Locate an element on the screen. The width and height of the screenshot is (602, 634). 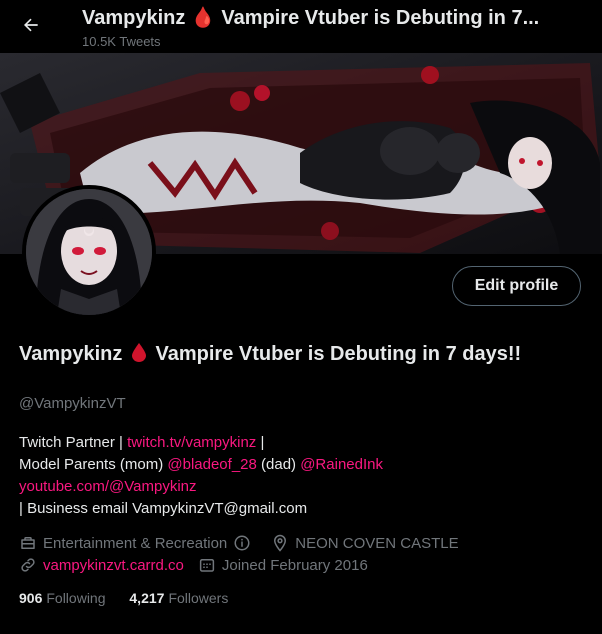
avatar-image is located at coordinates (89, 252).